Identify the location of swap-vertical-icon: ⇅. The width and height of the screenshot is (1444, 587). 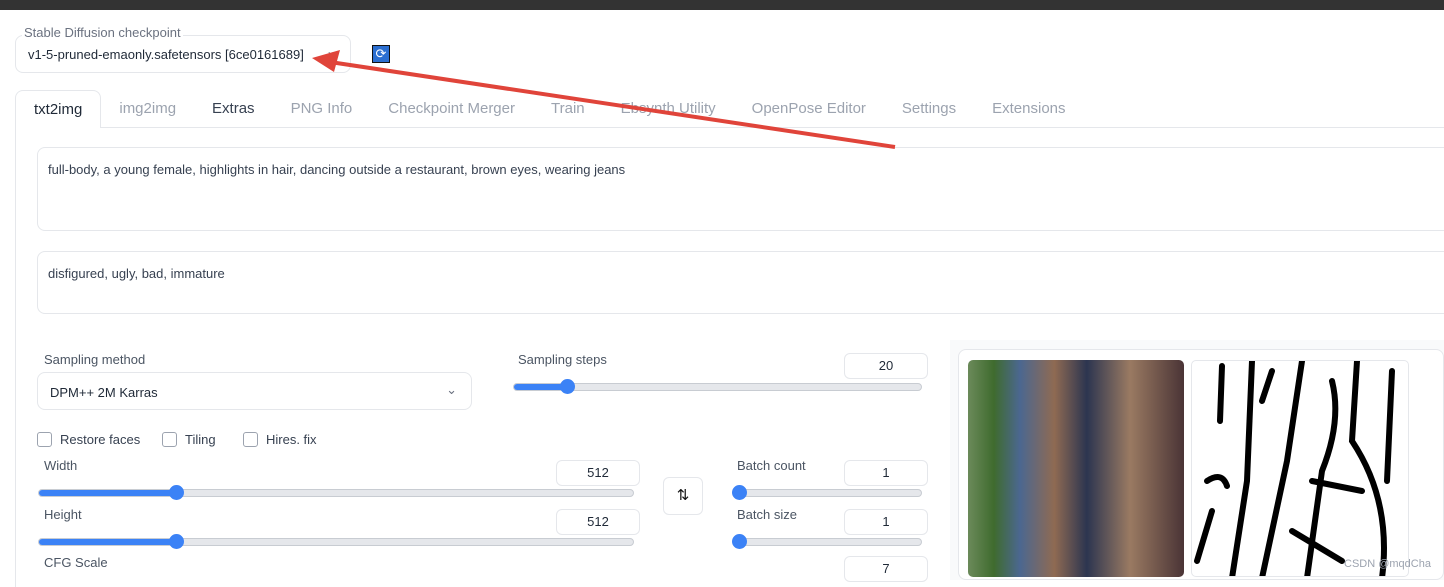
(683, 495).